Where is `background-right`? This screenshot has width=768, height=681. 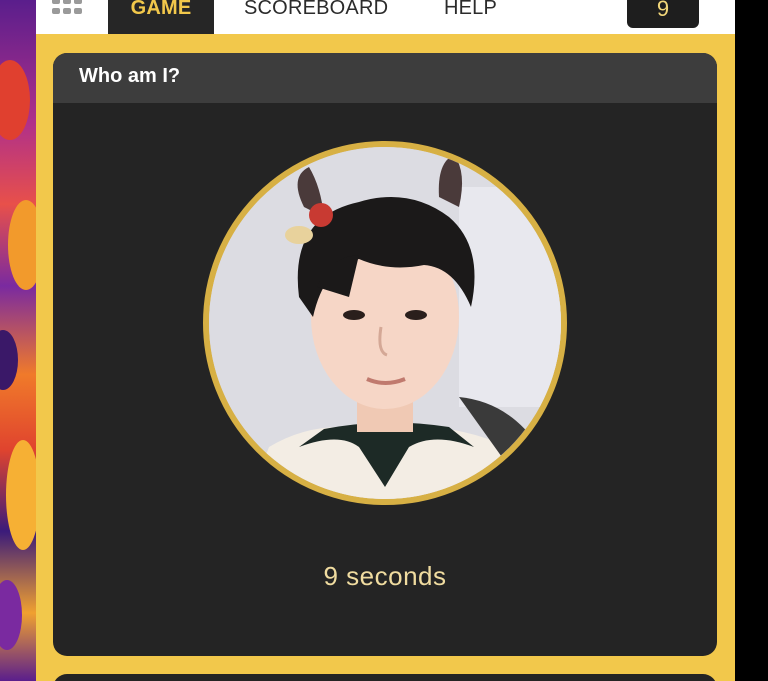
background-right is located at coordinates (751, 340).